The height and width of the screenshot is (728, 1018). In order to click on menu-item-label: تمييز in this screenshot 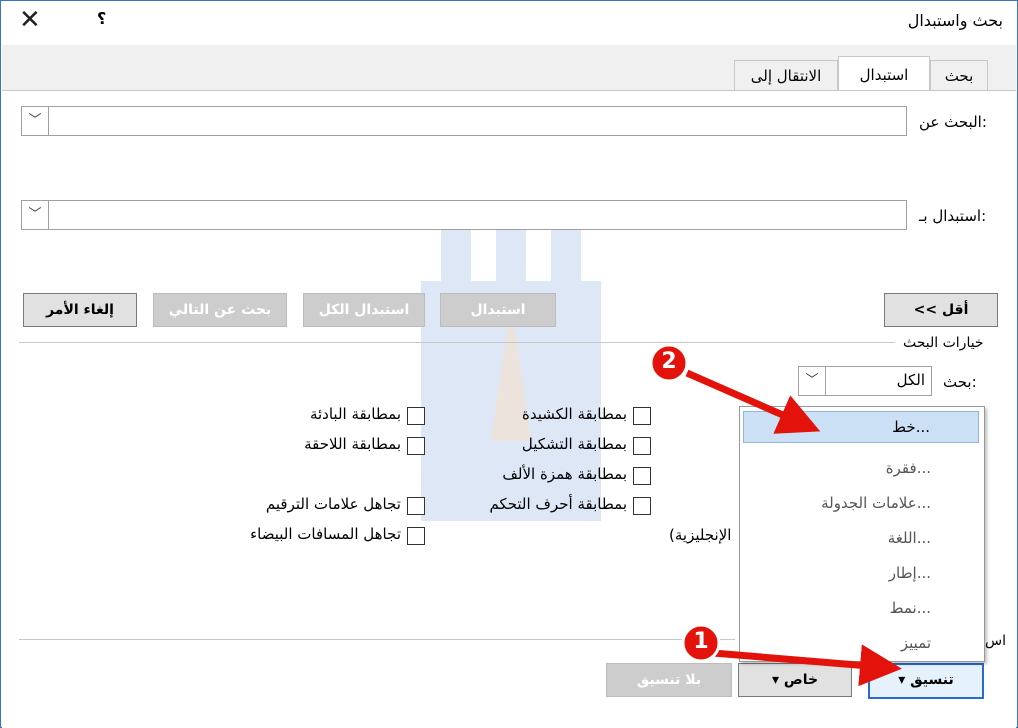, I will do `click(915, 643)`.